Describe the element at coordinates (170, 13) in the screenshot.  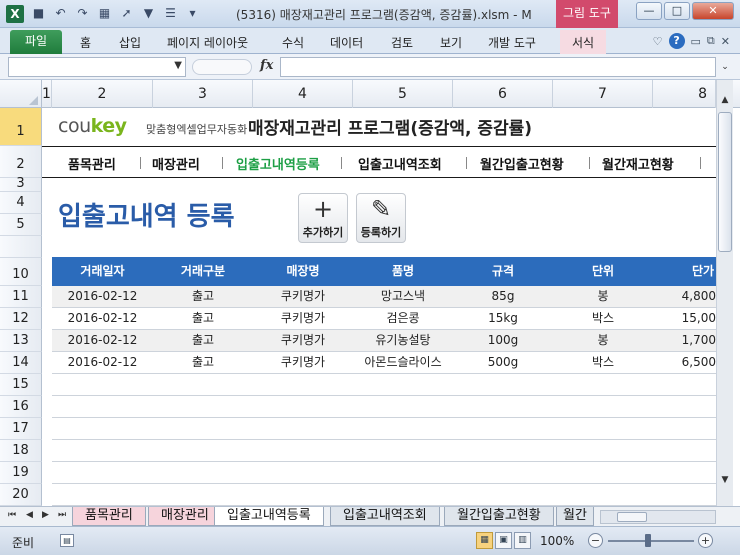
I see `form-icon: ☰` at that location.